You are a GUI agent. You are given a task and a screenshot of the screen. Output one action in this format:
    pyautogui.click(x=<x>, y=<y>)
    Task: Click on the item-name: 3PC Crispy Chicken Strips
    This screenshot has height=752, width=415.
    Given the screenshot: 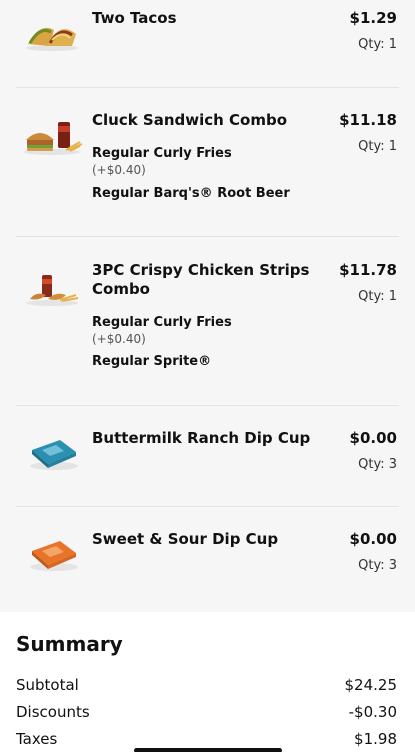 What is the action you would take?
    pyautogui.click(x=201, y=270)
    